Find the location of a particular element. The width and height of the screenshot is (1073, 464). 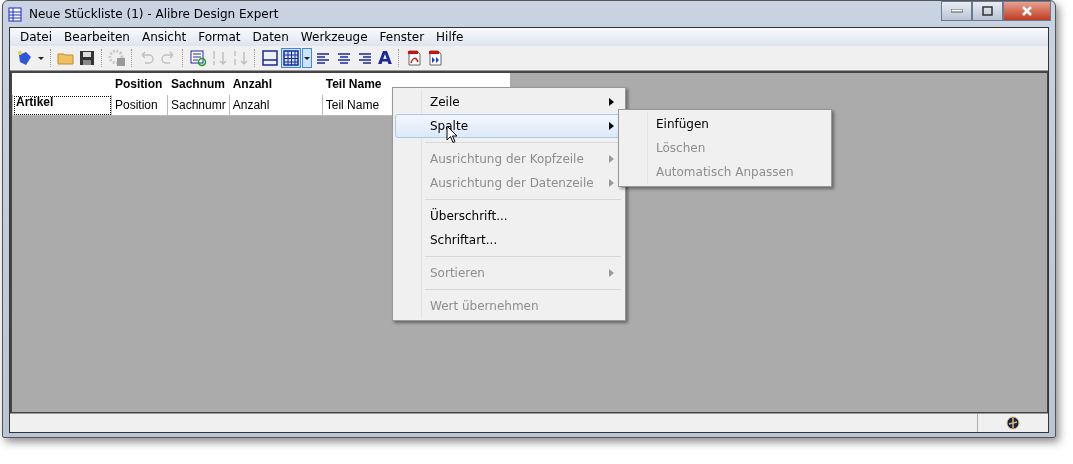

menu-item: Fenster is located at coordinates (402, 37).